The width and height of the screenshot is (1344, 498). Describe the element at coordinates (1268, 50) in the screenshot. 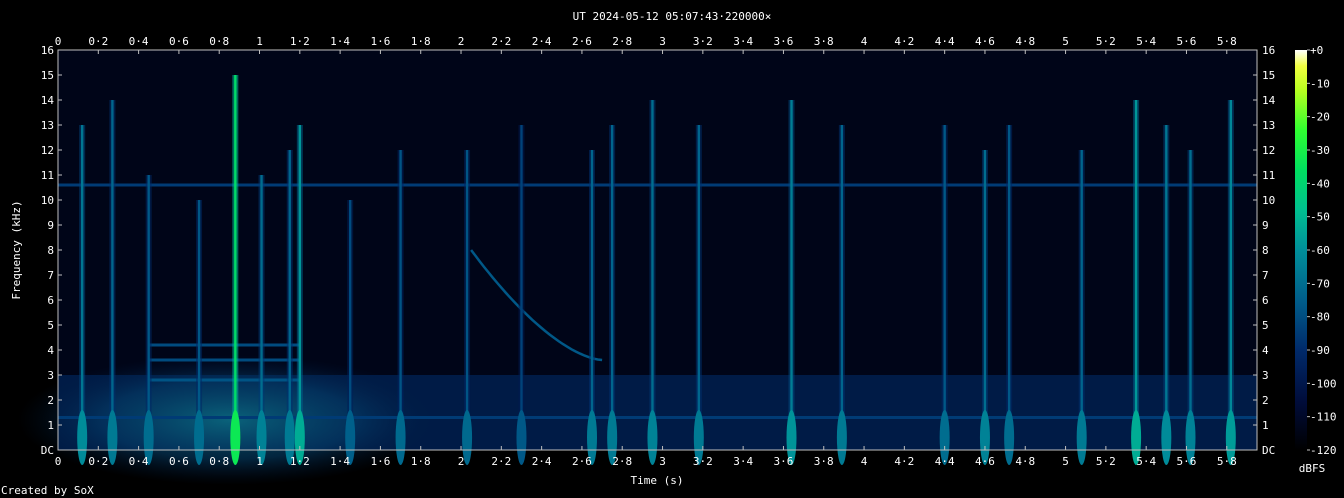

I see `right-tick-label: 16` at that location.